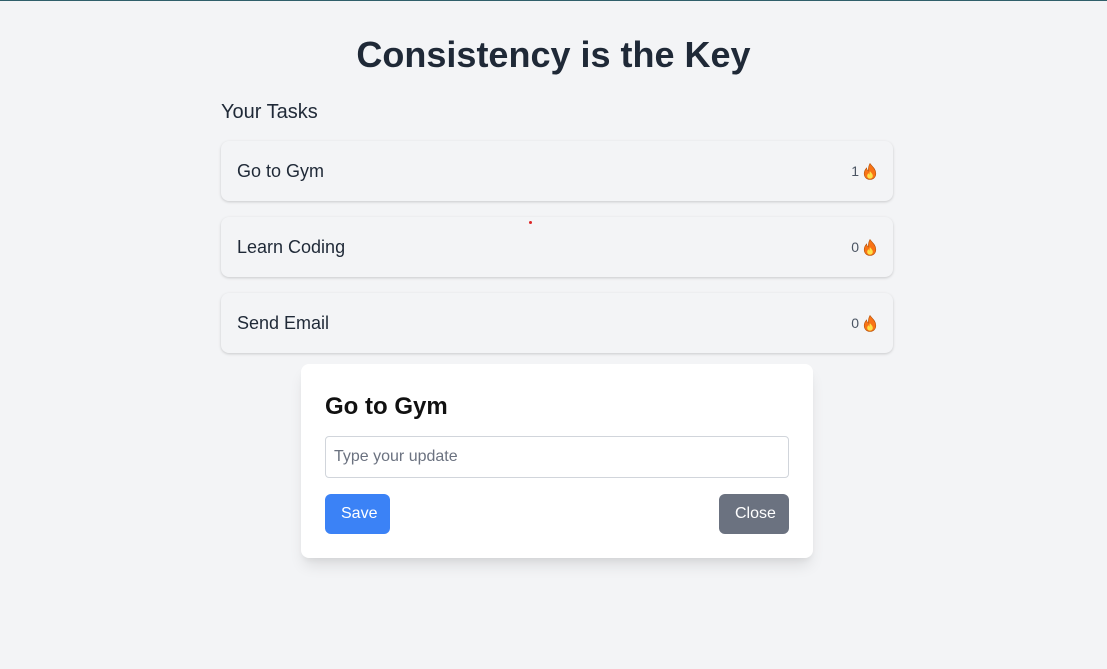  I want to click on task-name: Send Email, so click(283, 323).